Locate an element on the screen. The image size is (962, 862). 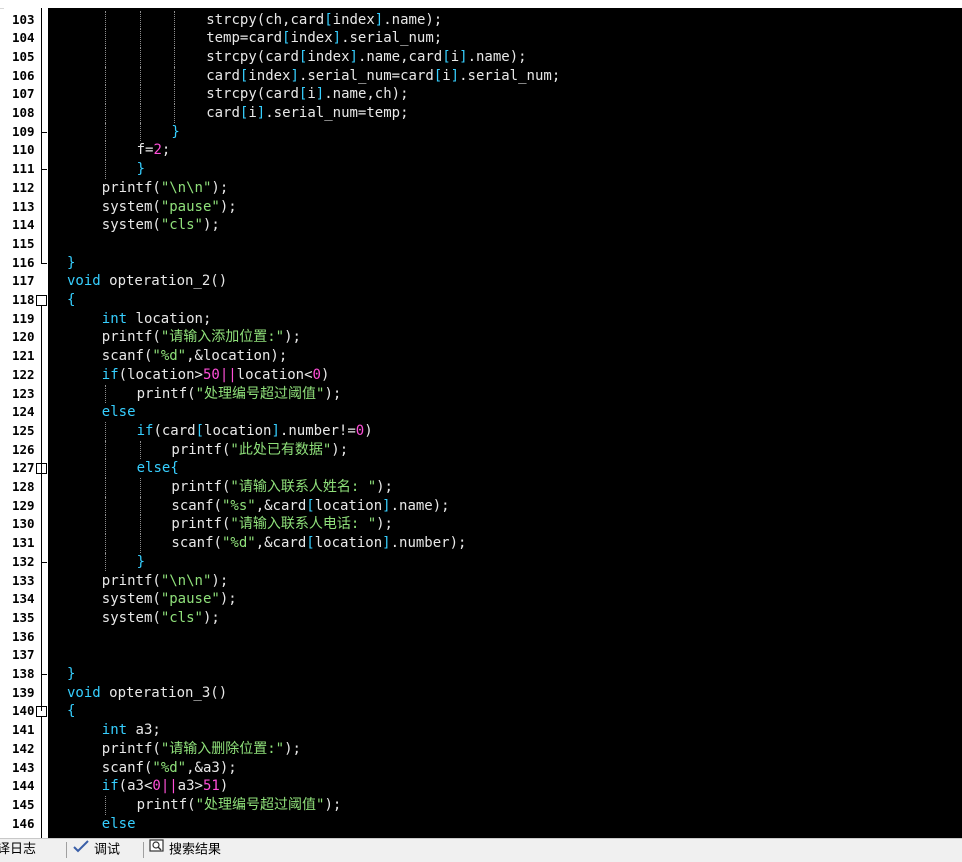
code-line: f=2; is located at coordinates (154, 150).